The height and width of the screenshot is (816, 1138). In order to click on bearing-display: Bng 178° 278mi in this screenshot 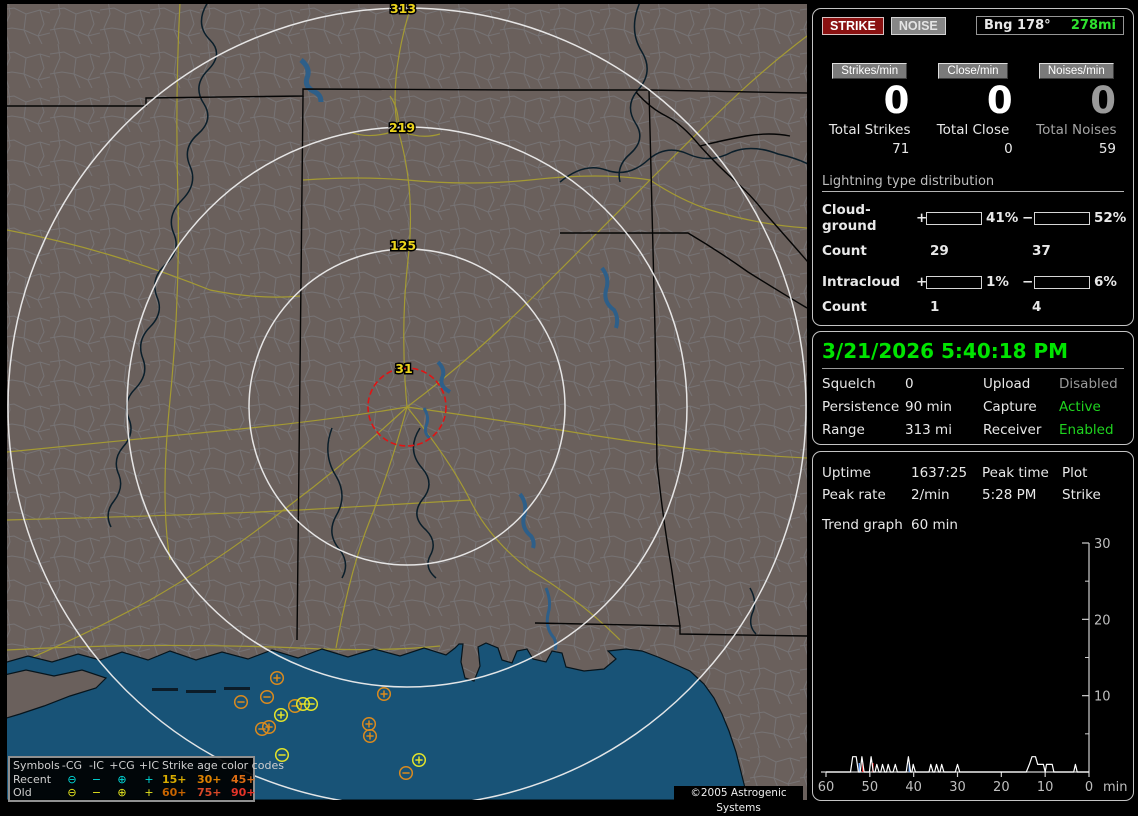, I will do `click(1050, 25)`.